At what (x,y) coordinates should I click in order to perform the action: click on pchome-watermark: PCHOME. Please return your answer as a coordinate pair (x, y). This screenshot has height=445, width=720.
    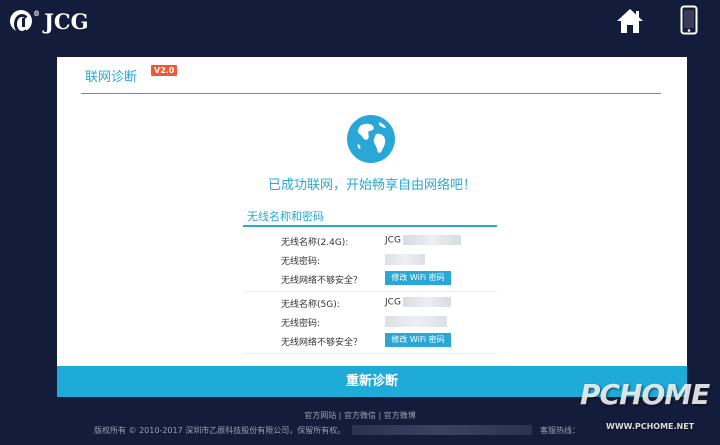
    Looking at the image, I should click on (645, 394).